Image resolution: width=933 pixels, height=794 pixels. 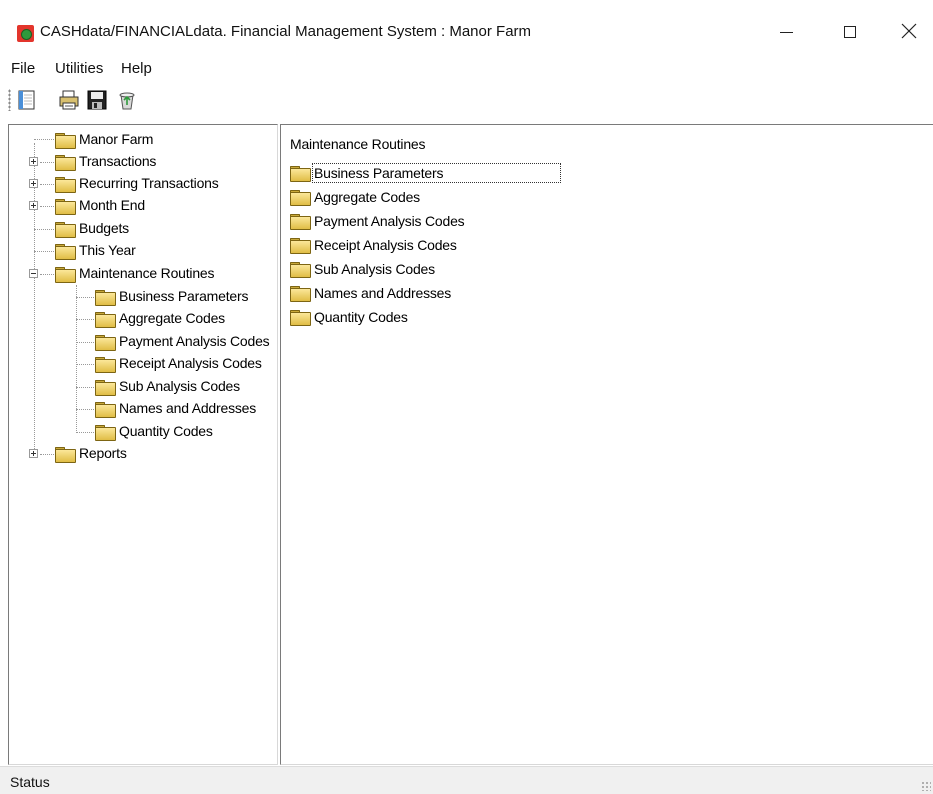 What do you see at coordinates (118, 161) in the screenshot?
I see `tree-item-label: Transactions` at bounding box center [118, 161].